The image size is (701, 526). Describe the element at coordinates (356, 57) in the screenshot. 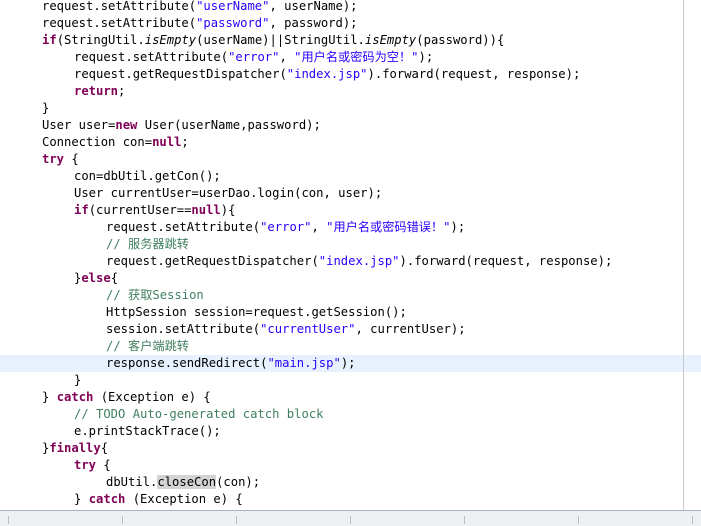

I see `string-literal: "用户名或密码为空！"` at that location.